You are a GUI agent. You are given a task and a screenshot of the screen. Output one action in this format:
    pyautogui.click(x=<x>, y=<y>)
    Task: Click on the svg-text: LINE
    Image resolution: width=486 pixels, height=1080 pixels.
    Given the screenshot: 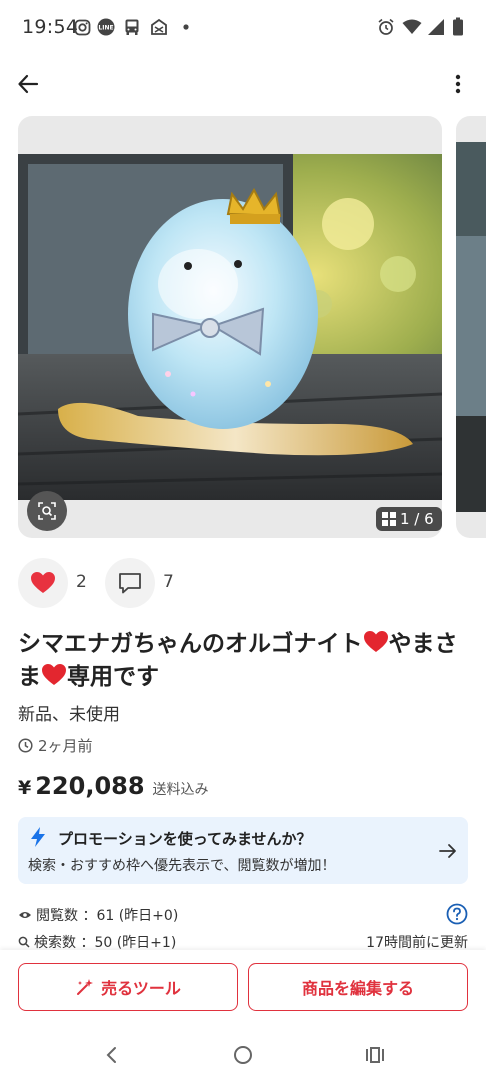 What is the action you would take?
    pyautogui.click(x=105, y=28)
    